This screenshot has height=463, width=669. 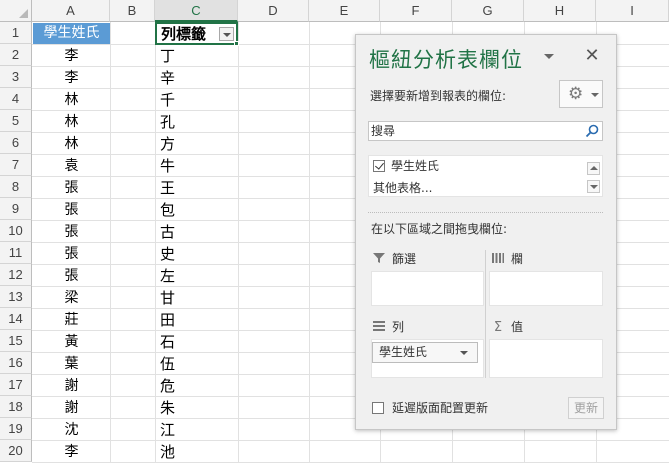 I want to click on row-header-12: 12, so click(x=16, y=275).